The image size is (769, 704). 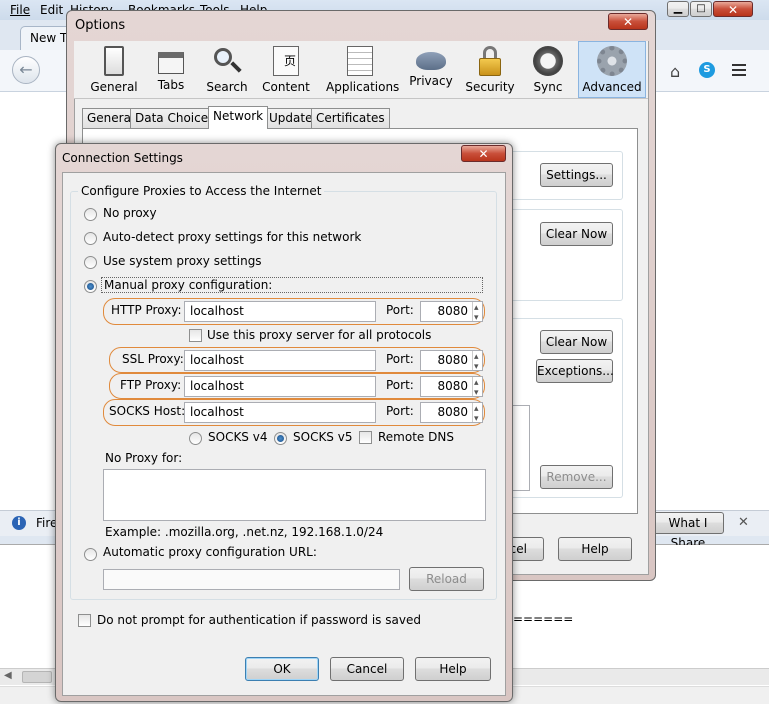 I want to click on general-icon, so click(x=114, y=61).